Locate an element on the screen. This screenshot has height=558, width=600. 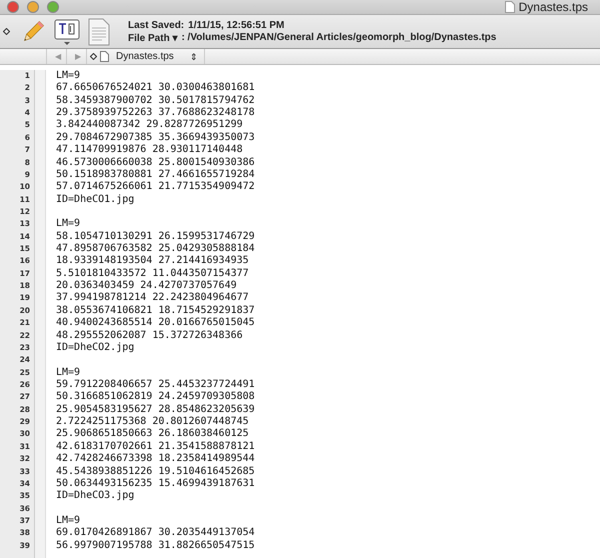
document-selector: Dynastes.tps ⇕ is located at coordinates (158, 56).